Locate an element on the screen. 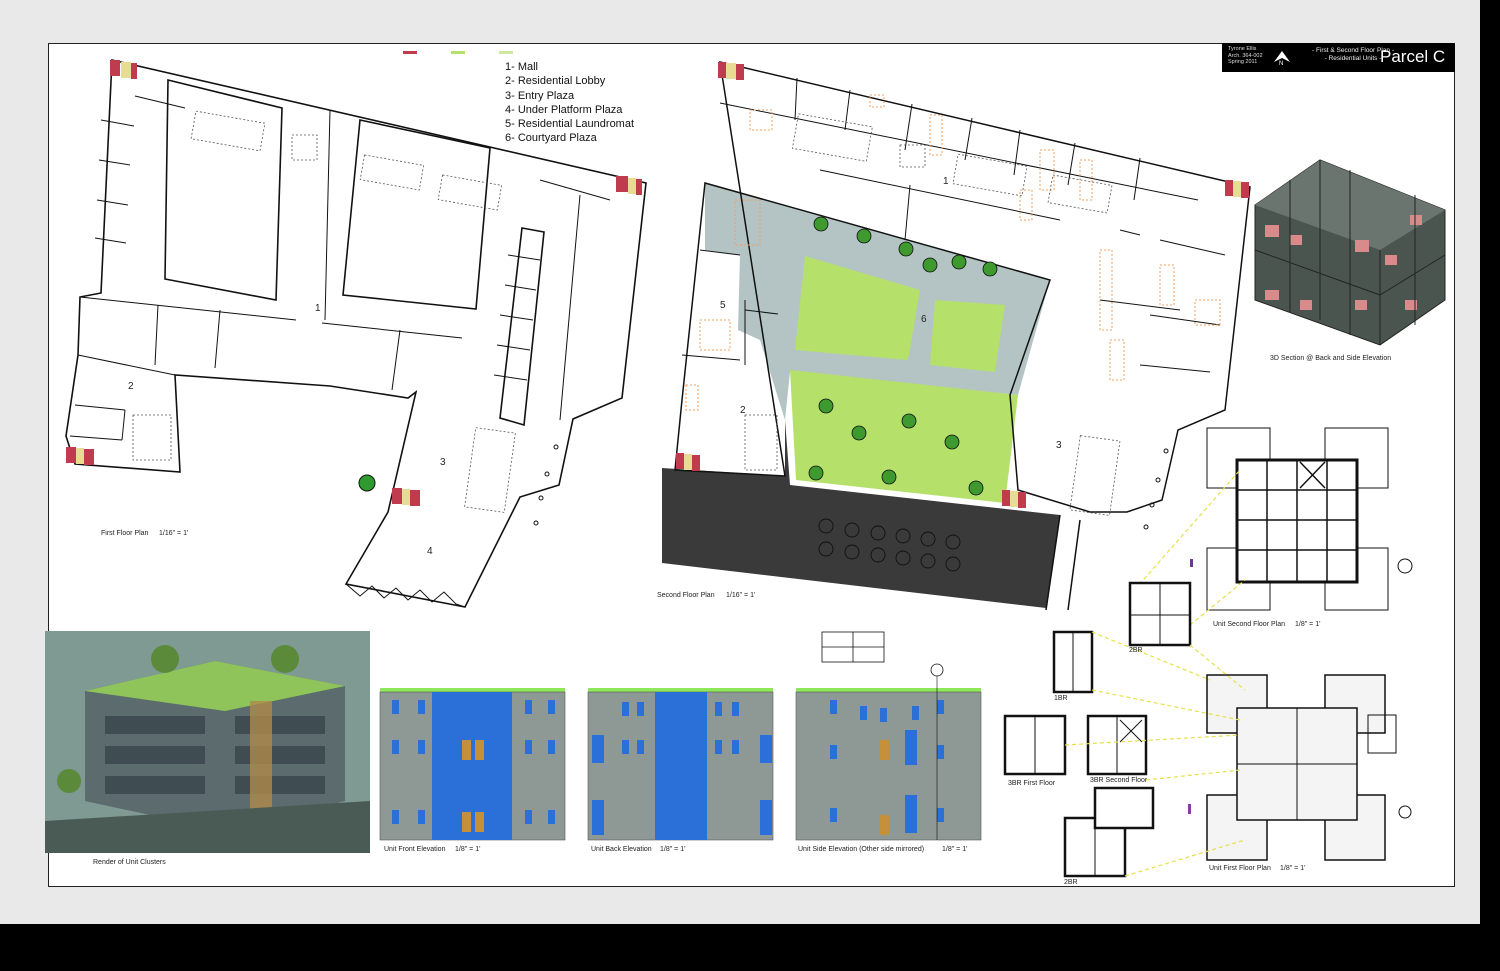  section-marker-2-icon is located at coordinates (1405, 812).